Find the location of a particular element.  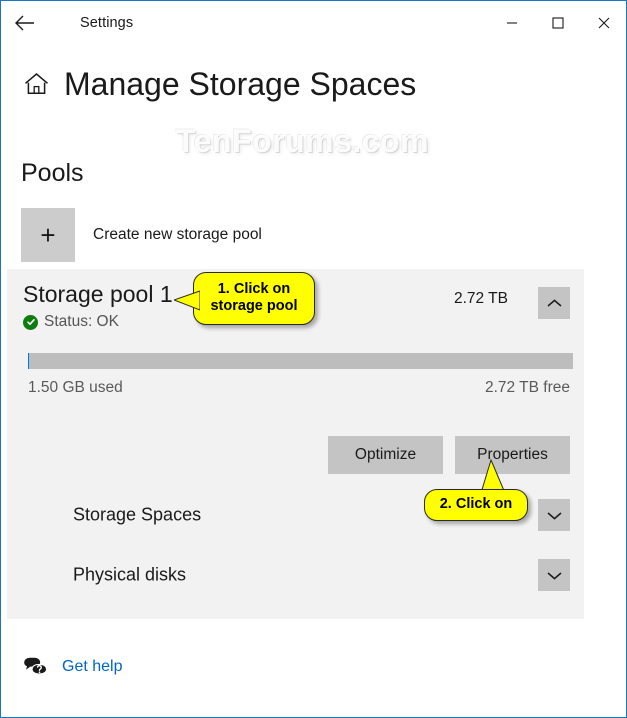

properties-button: Properties is located at coordinates (512, 455).